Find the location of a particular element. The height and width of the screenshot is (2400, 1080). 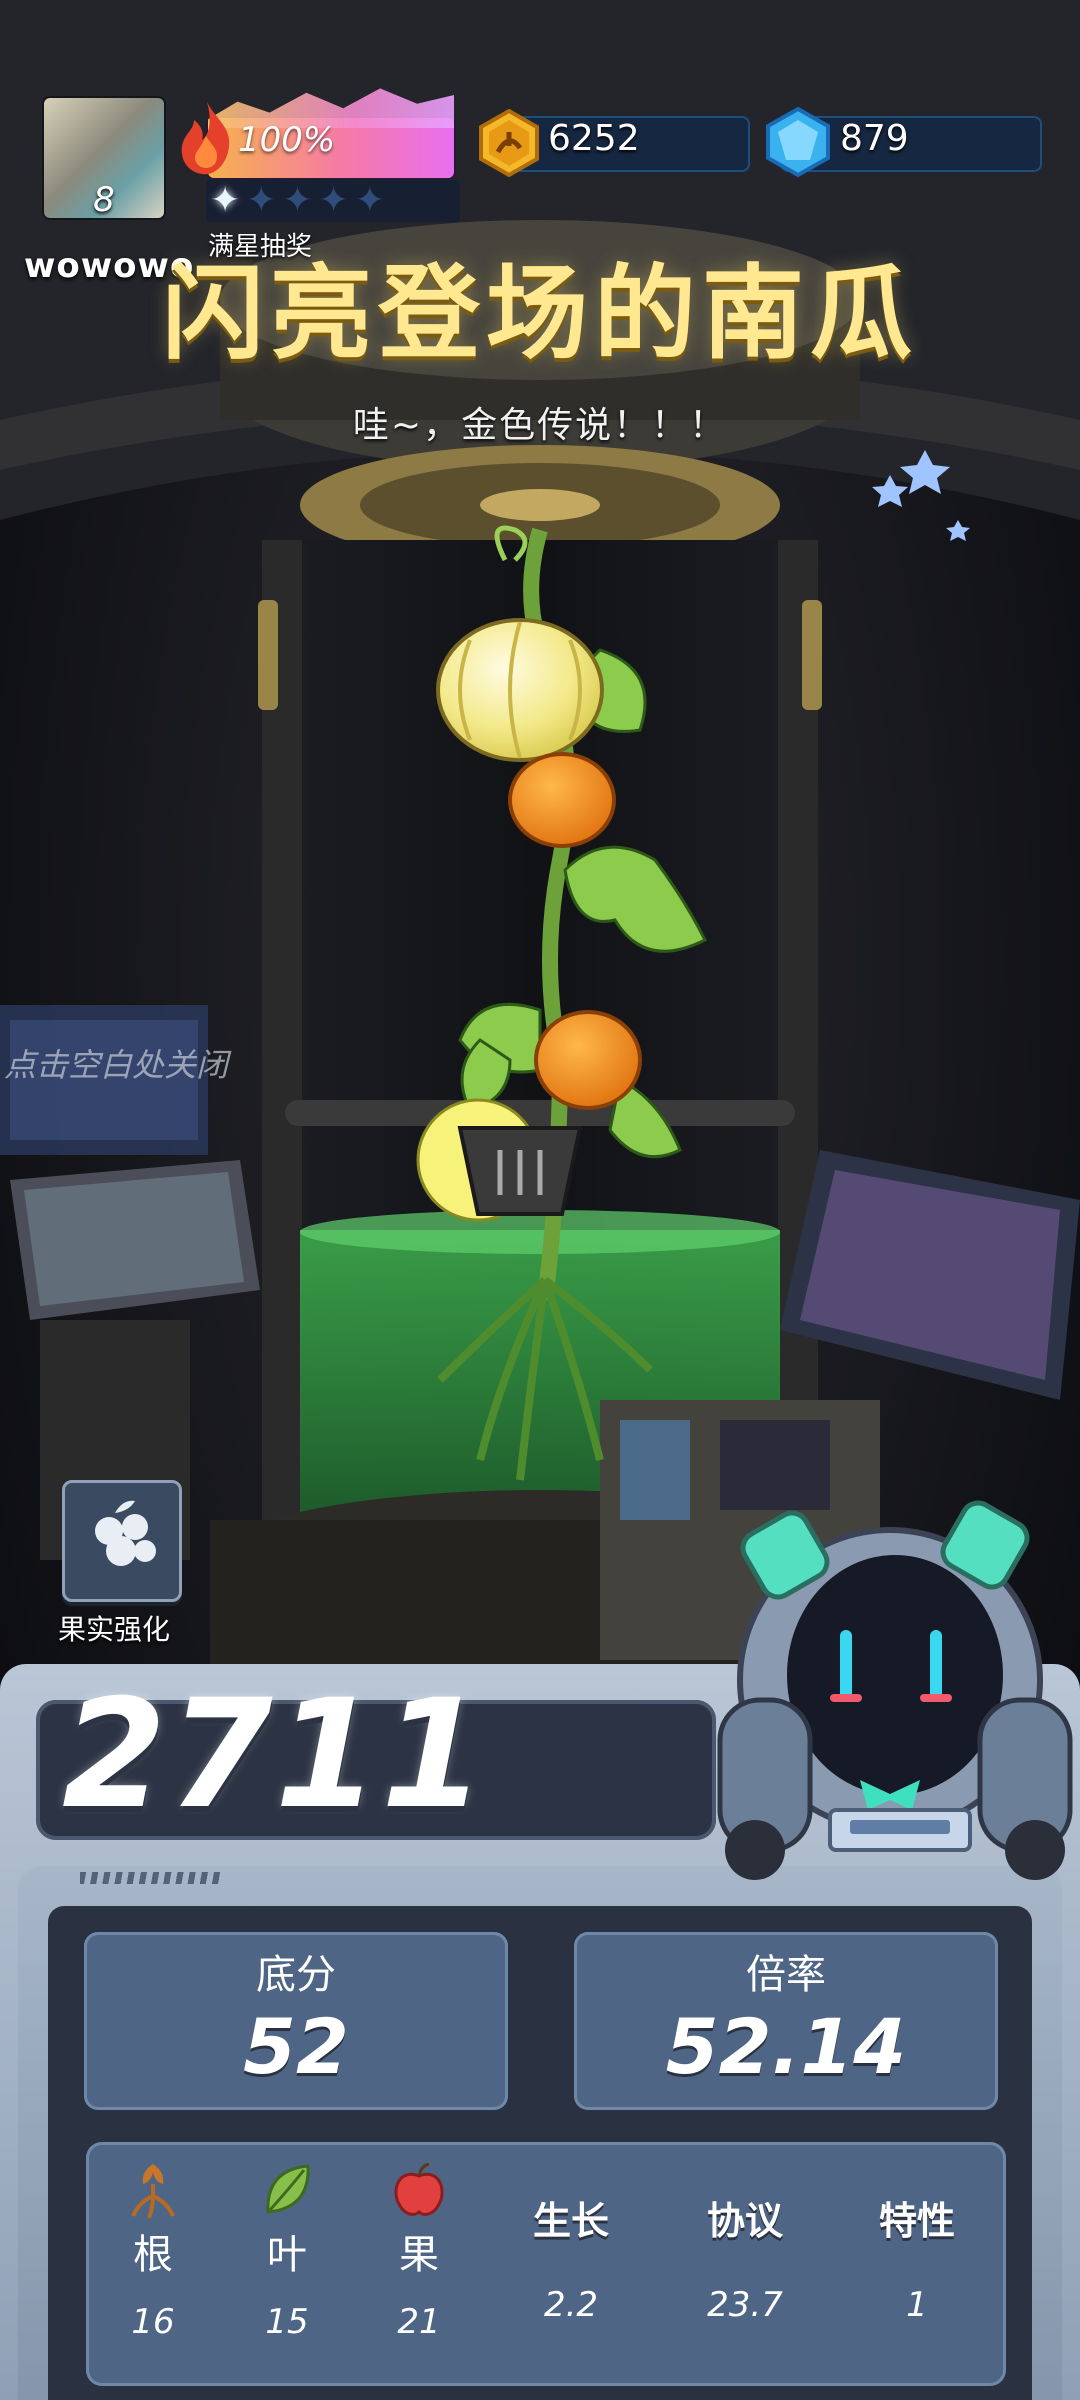

energy-percent: 100% is located at coordinates (287, 140).